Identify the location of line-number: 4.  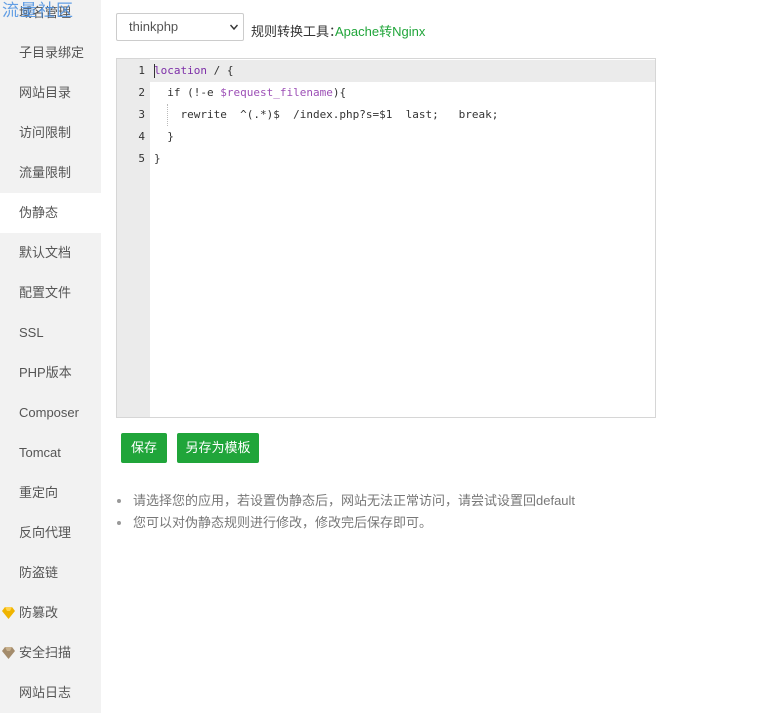
(141, 136).